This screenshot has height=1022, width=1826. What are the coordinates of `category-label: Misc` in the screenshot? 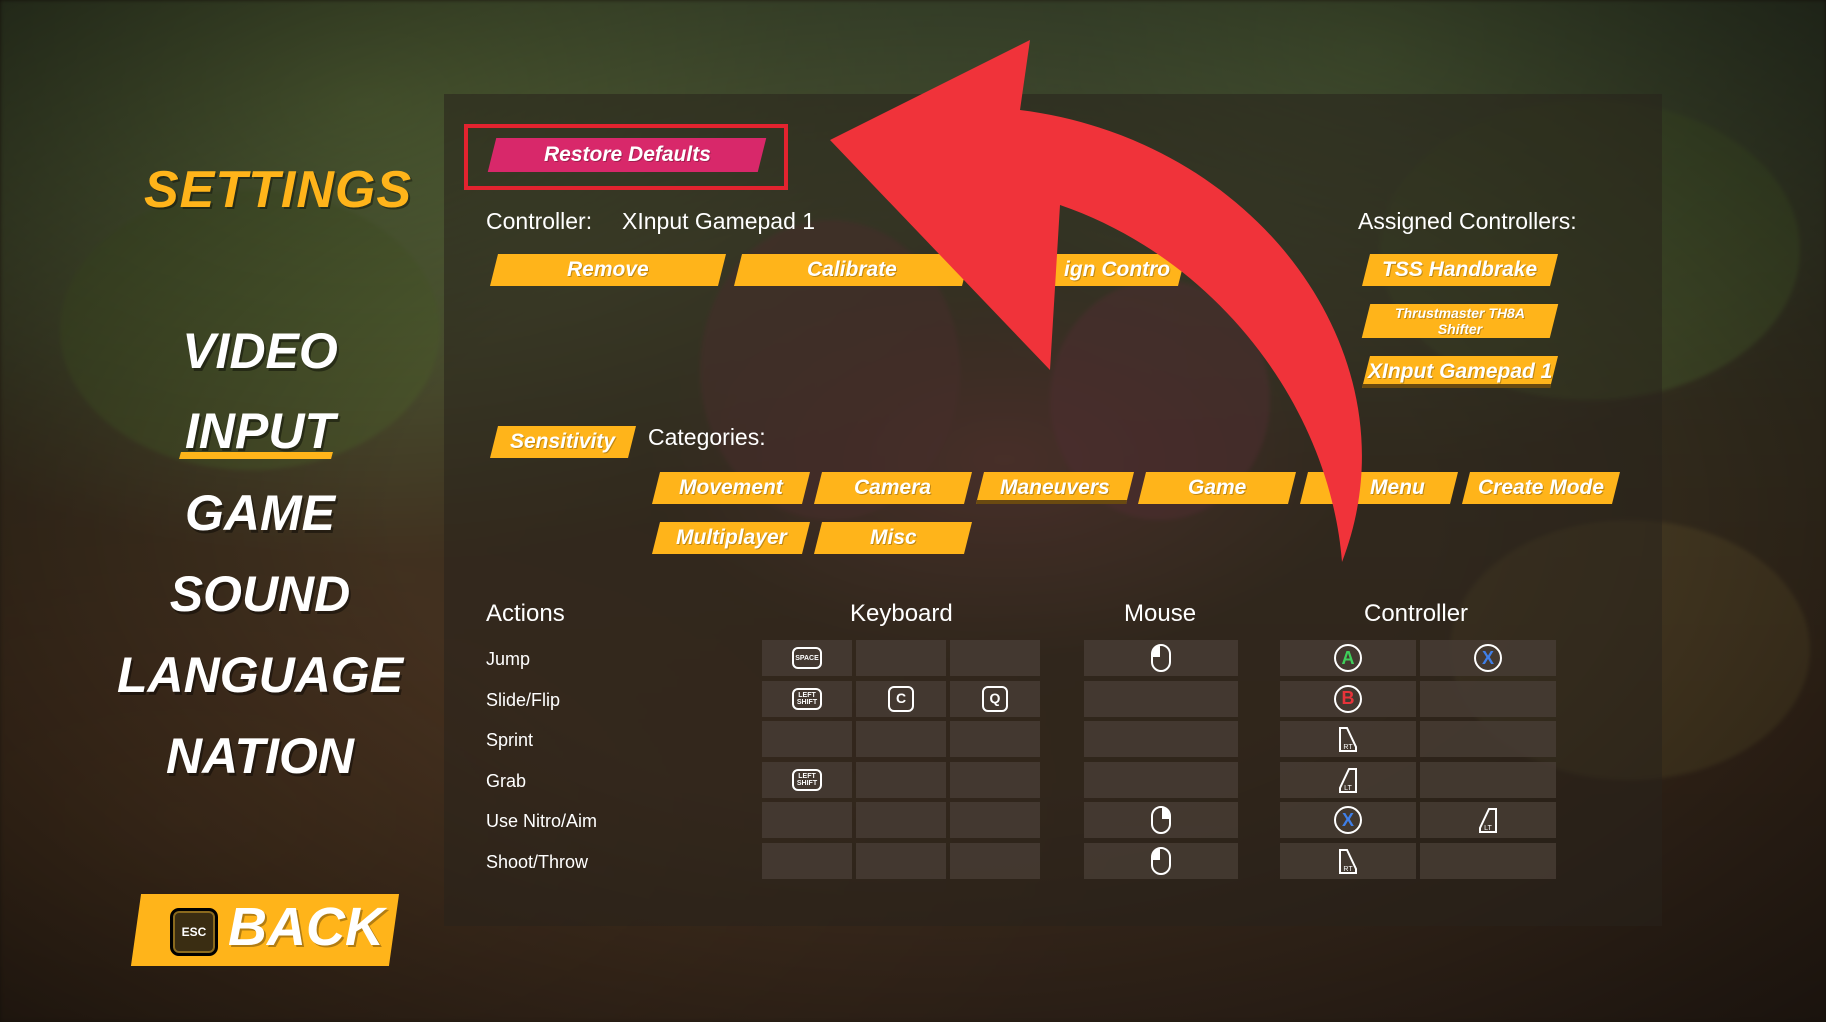 It's located at (893, 537).